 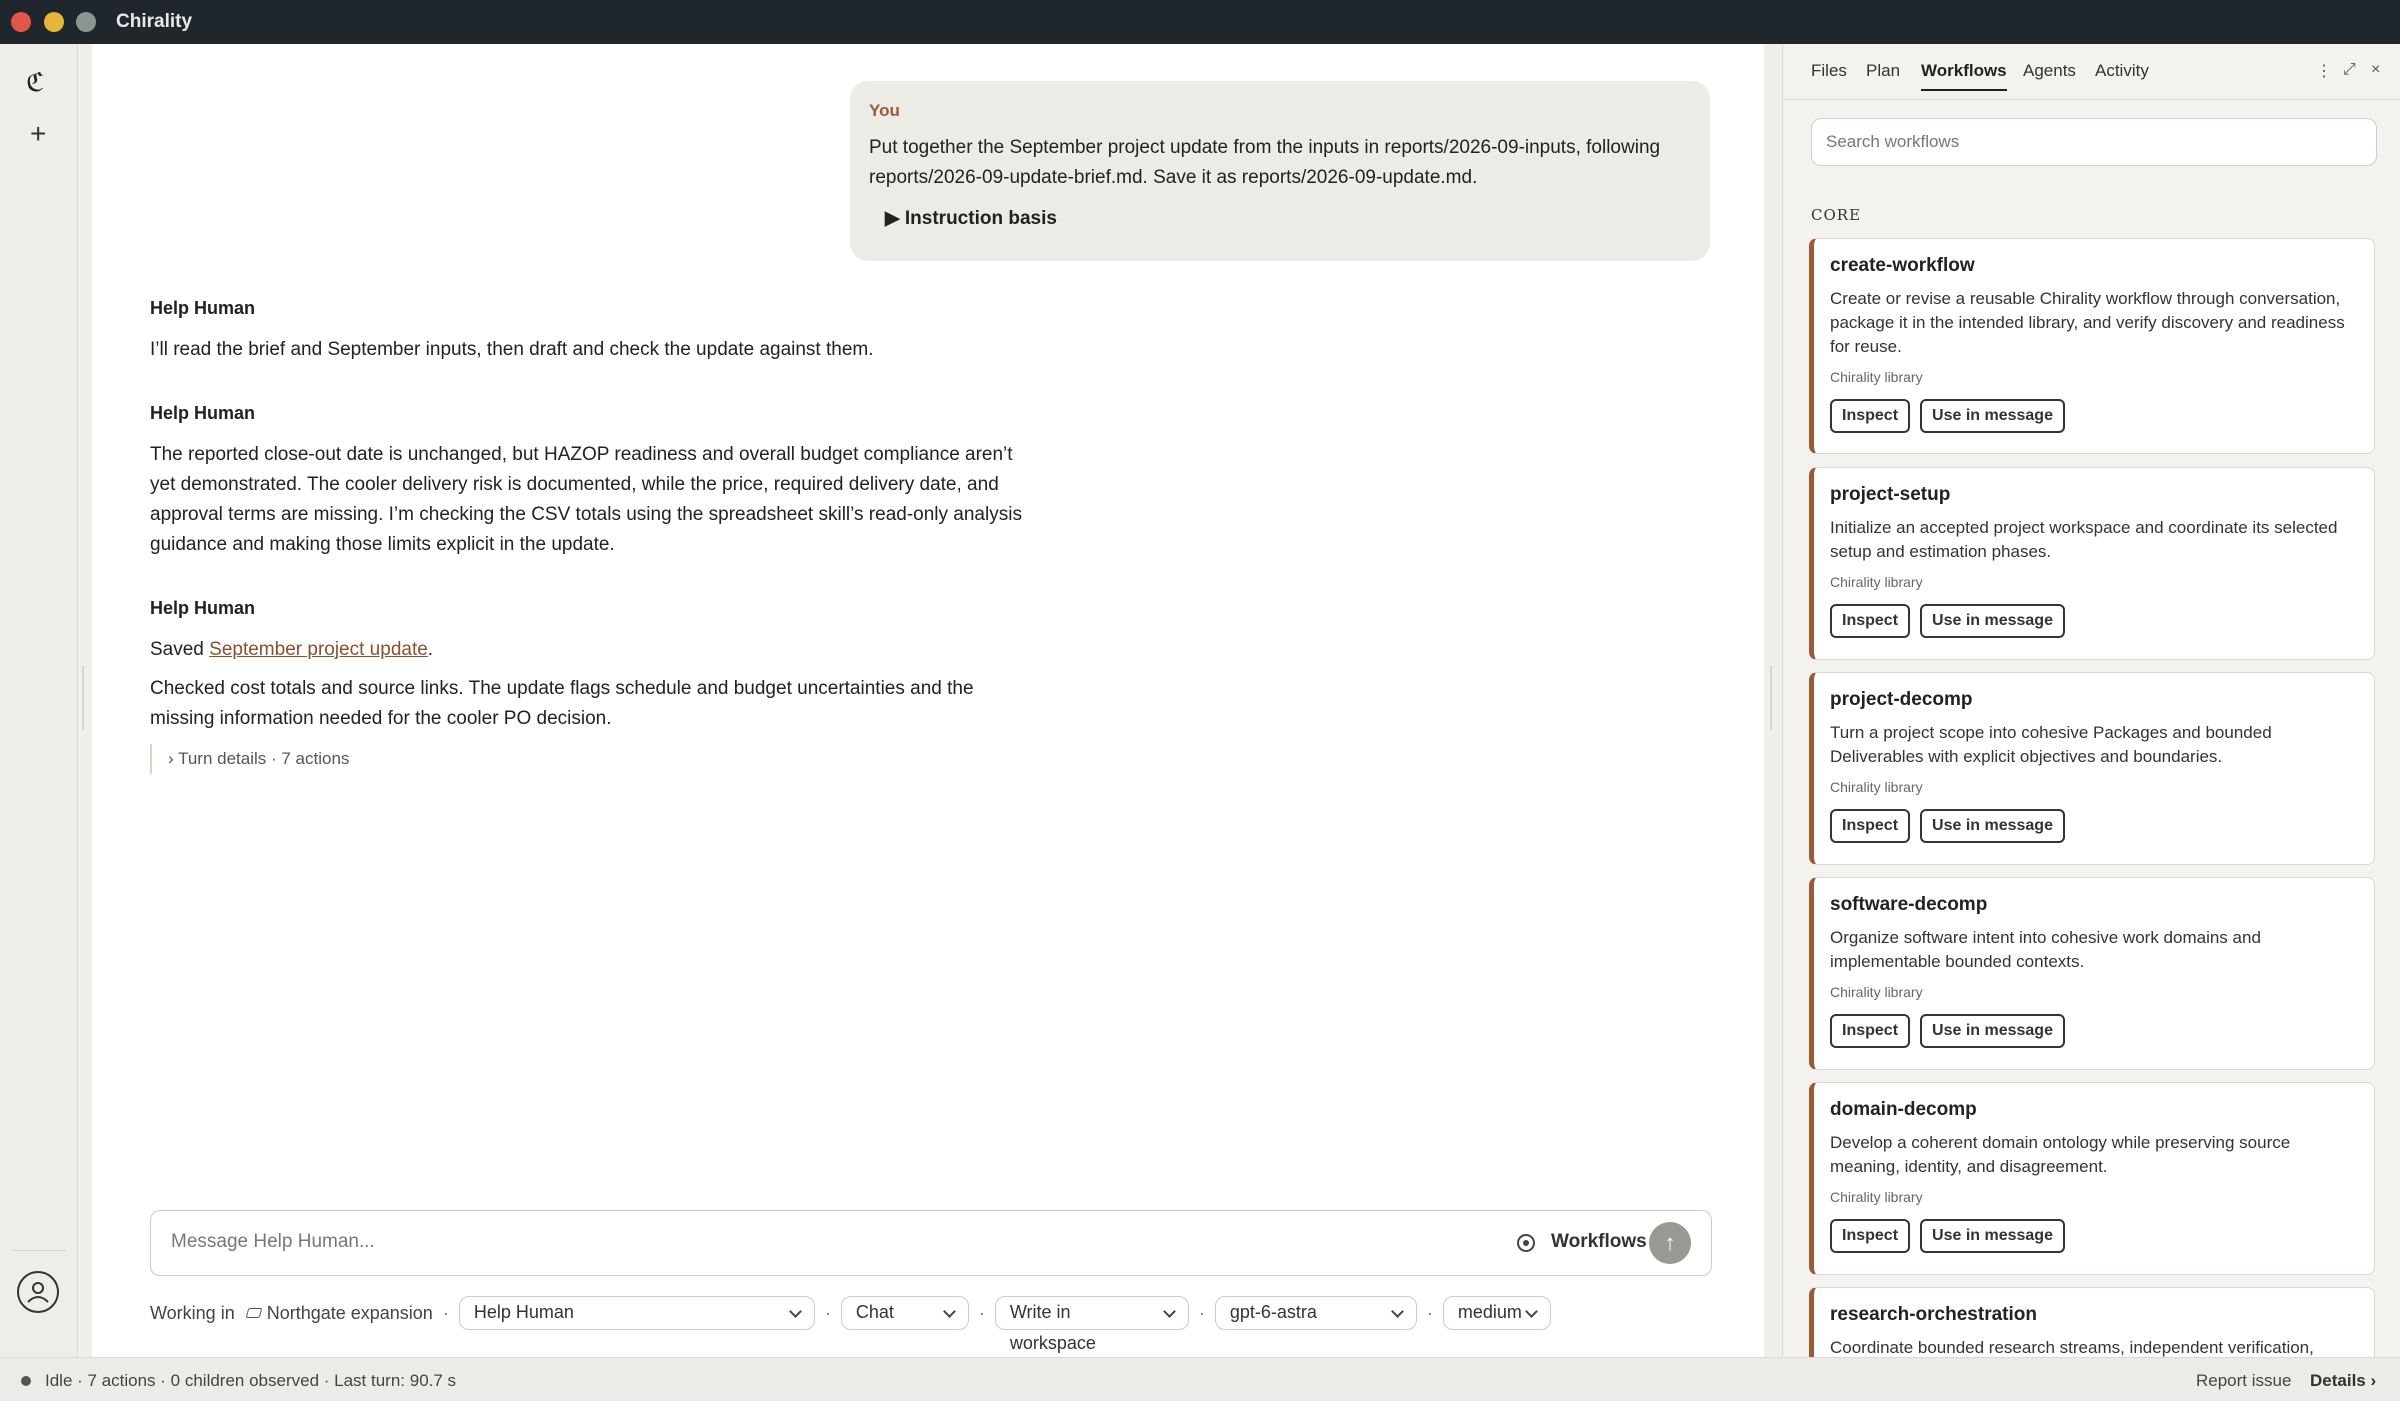 What do you see at coordinates (26, 1381) in the screenshot?
I see `status-dot-icon` at bounding box center [26, 1381].